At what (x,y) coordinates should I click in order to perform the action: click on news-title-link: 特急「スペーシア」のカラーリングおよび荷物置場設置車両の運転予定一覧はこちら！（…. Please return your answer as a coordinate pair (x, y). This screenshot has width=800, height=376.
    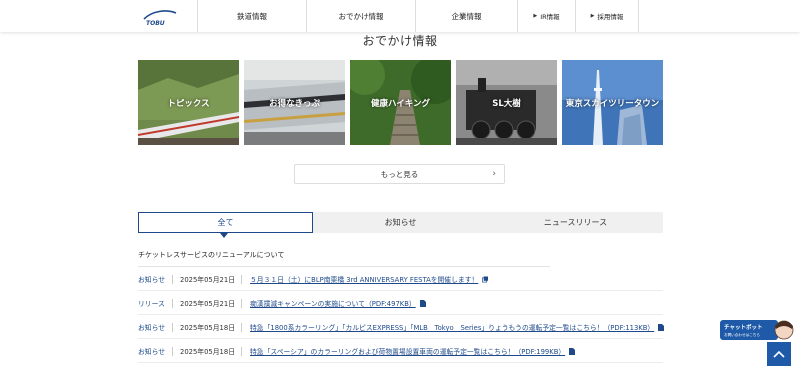
    Looking at the image, I should click on (413, 351).